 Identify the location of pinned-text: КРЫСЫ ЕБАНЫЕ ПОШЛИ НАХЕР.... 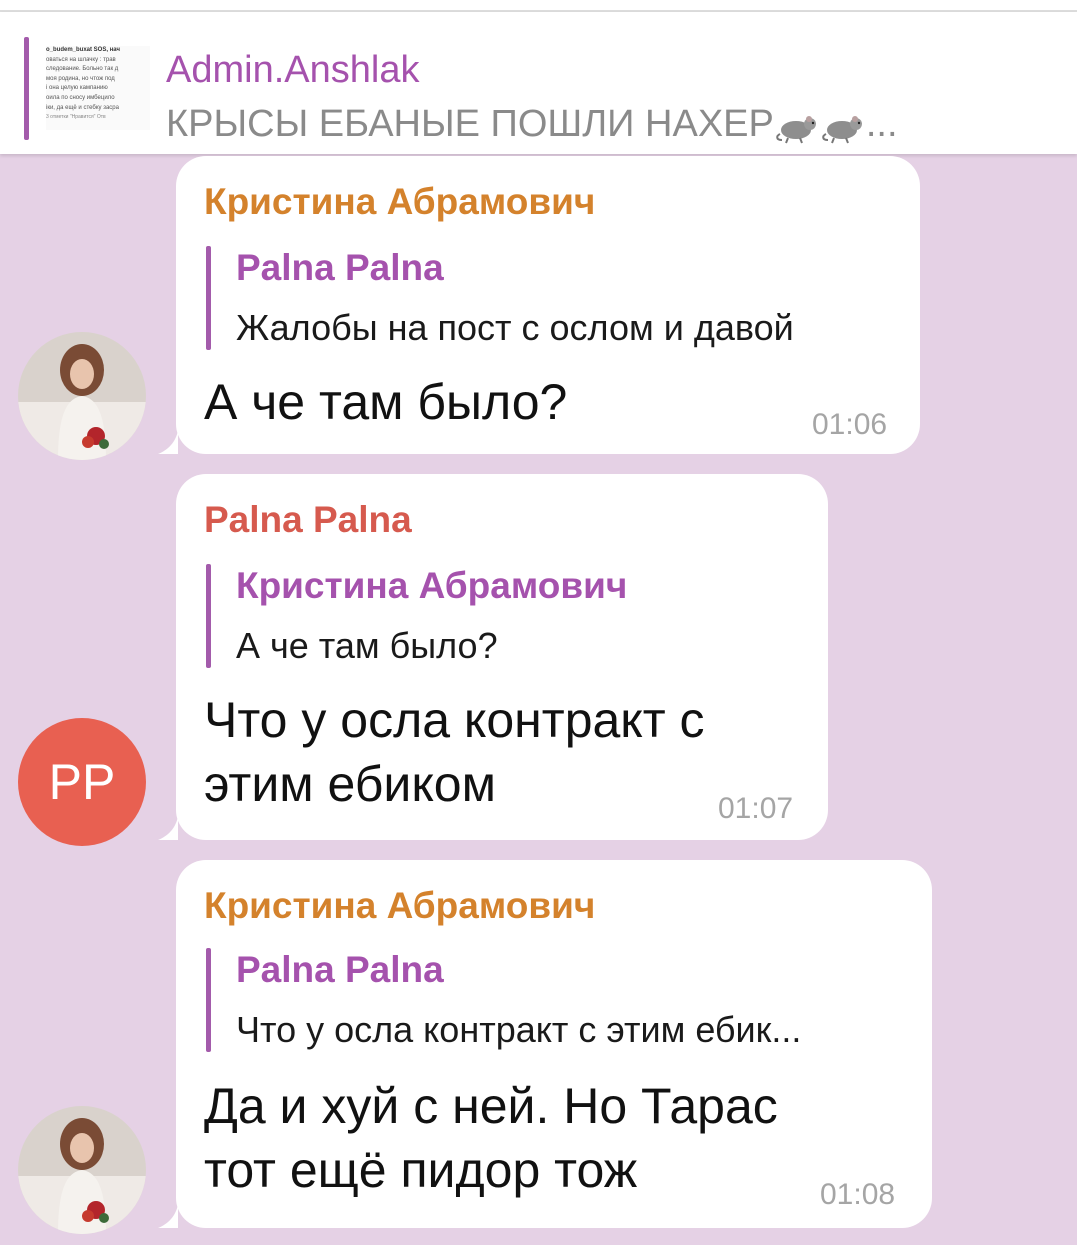
(532, 124).